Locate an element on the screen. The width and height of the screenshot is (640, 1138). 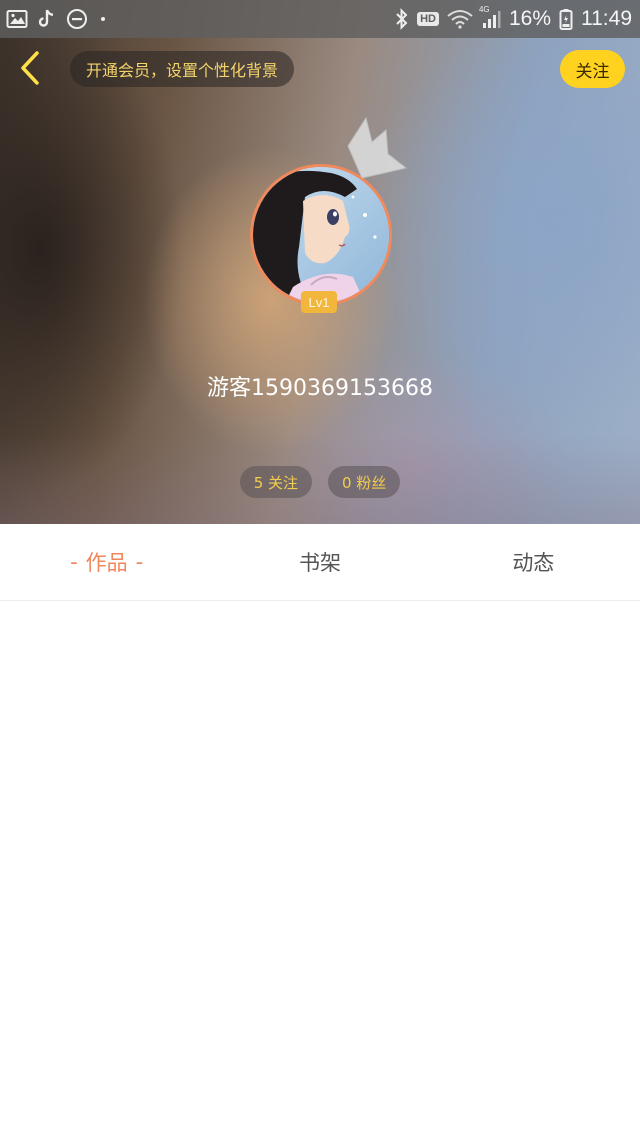
crown-icon is located at coordinates (375, 149).